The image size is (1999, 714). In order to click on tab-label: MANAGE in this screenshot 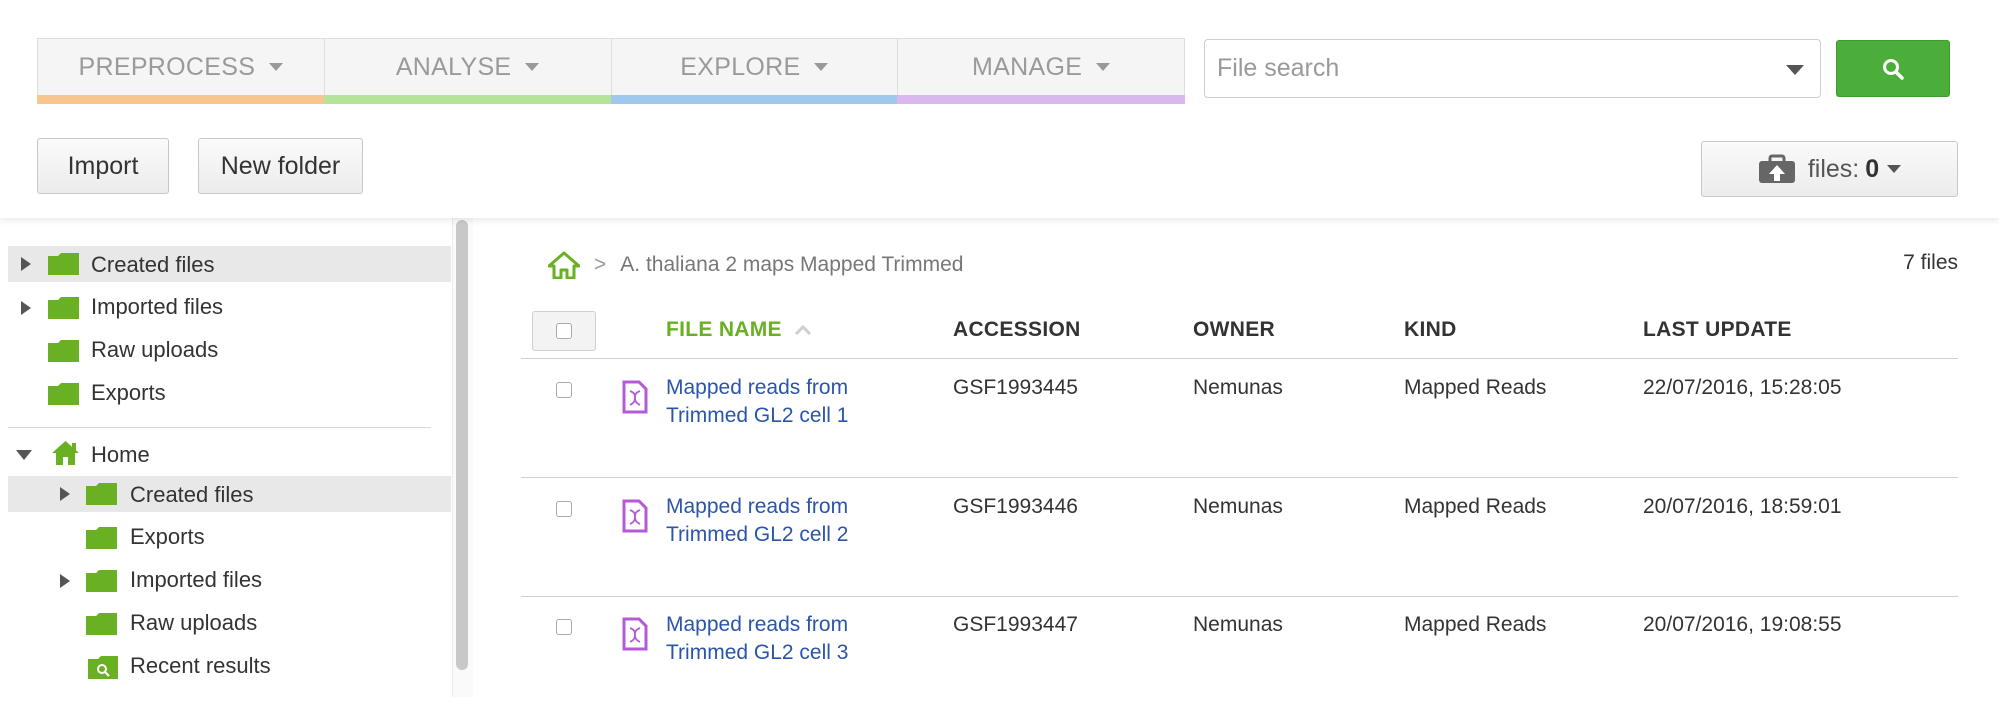, I will do `click(1027, 66)`.